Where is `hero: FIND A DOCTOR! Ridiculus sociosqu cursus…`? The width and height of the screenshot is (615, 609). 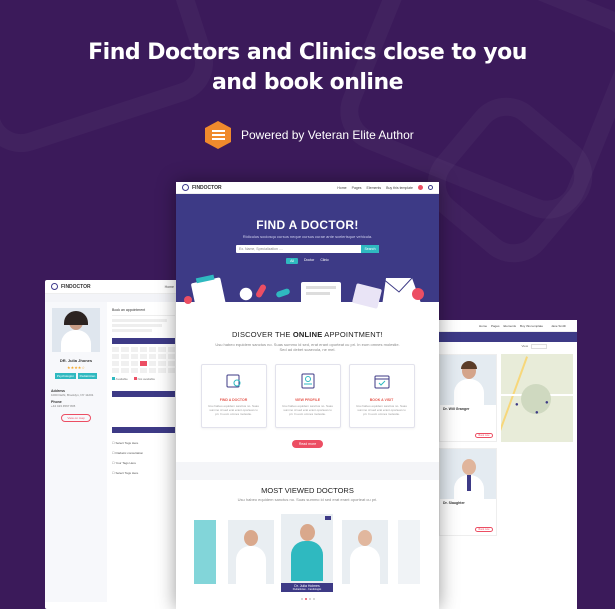
hero: FIND A DOCTOR! Ridiculus sociosqu cursus… is located at coordinates (307, 255).